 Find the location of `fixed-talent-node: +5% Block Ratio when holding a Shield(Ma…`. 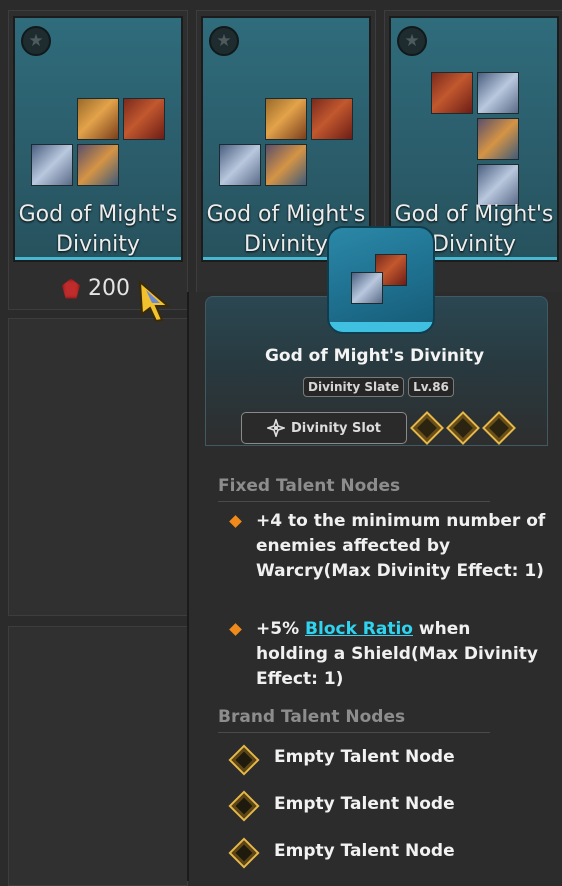

fixed-talent-node: +5% Block Ratio when holding a Shield(Ma… is located at coordinates (401, 654).